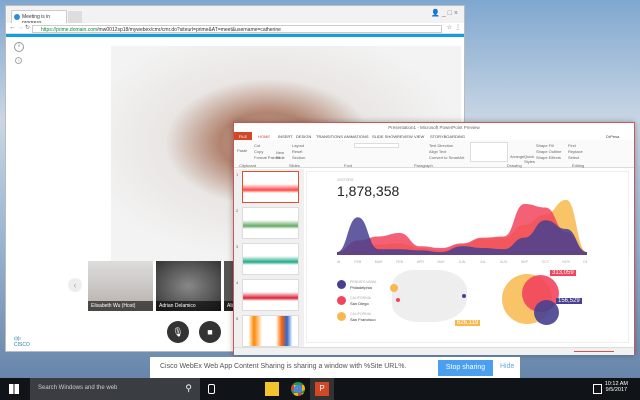 This screenshot has width=640, height=400. Describe the element at coordinates (444, 13) in the screenshot. I see `window-controls: 👤 _ □ ×` at that location.